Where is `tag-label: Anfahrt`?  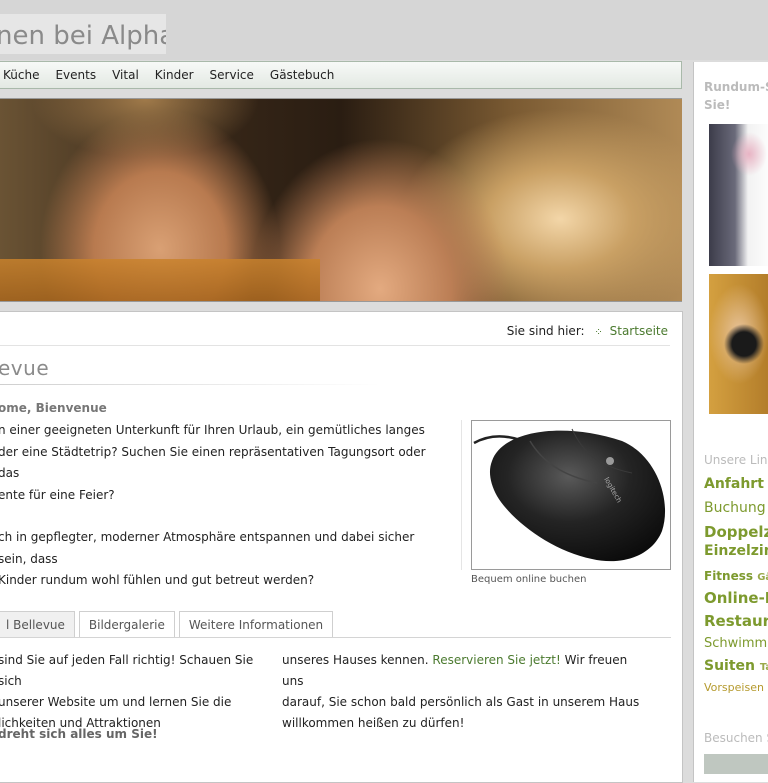 tag-label: Anfahrt is located at coordinates (734, 484).